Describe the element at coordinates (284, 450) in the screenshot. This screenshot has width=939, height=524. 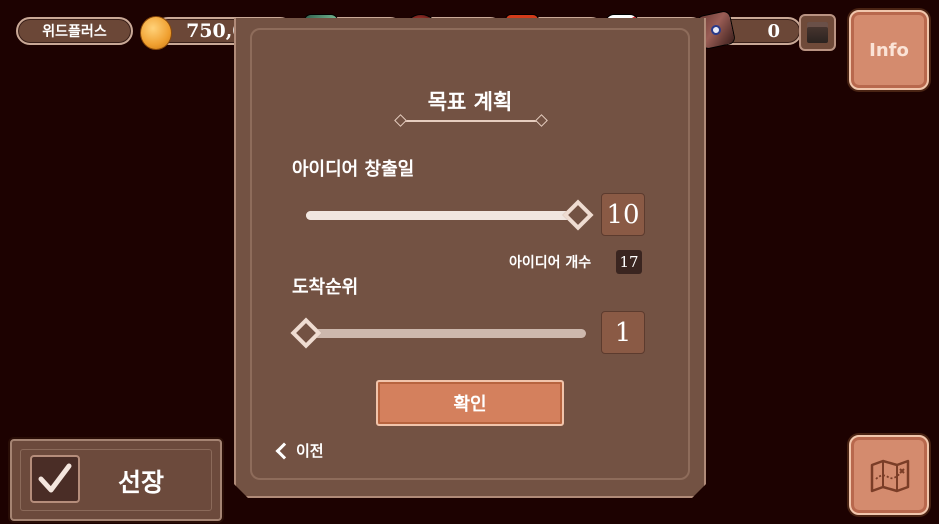
I see `chevron-left-icon` at that location.